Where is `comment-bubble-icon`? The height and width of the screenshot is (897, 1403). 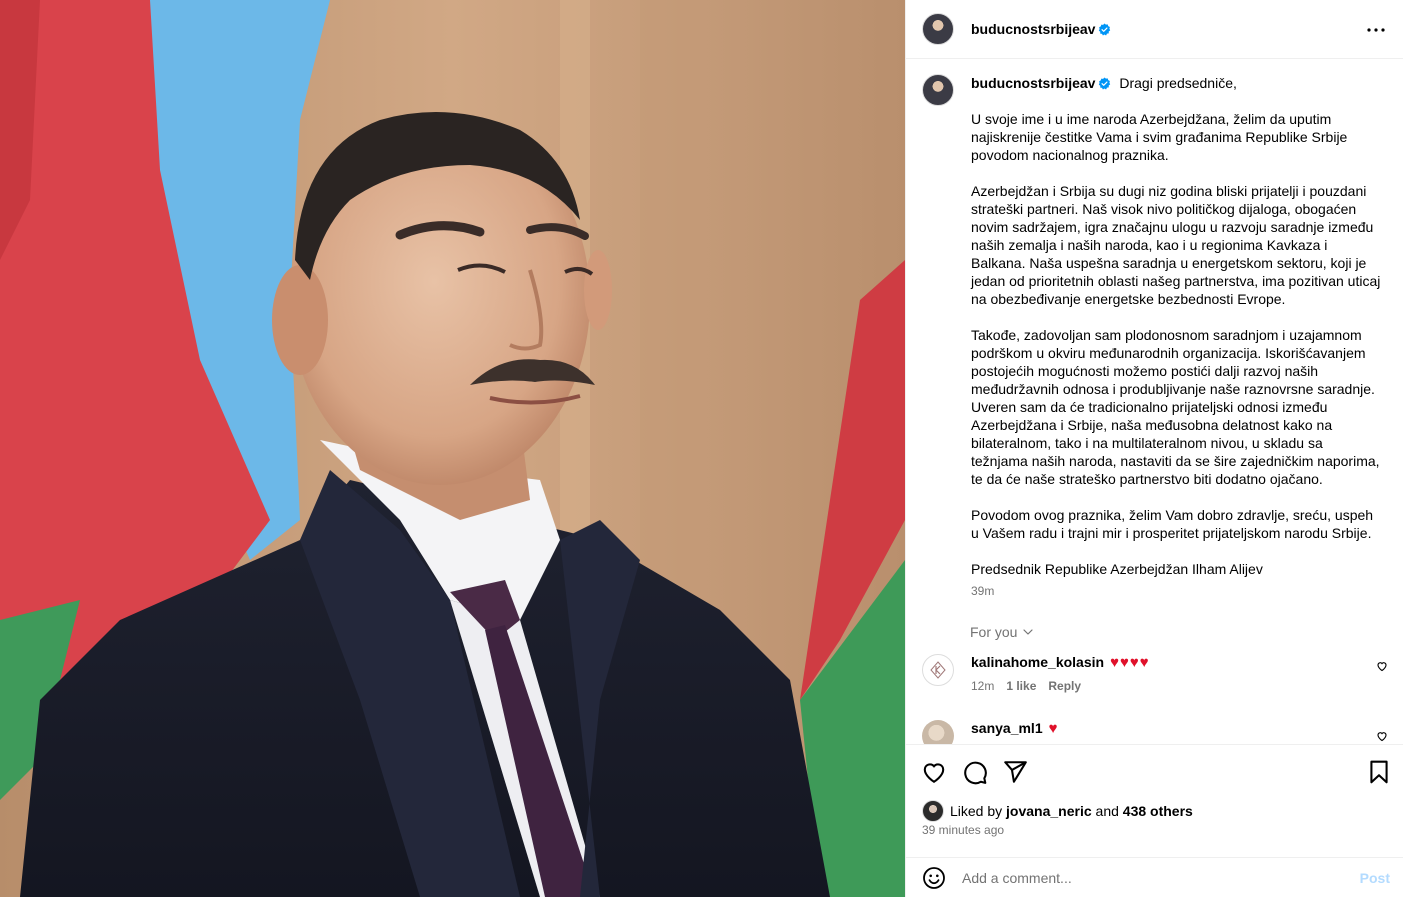
comment-bubble-icon is located at coordinates (975, 772).